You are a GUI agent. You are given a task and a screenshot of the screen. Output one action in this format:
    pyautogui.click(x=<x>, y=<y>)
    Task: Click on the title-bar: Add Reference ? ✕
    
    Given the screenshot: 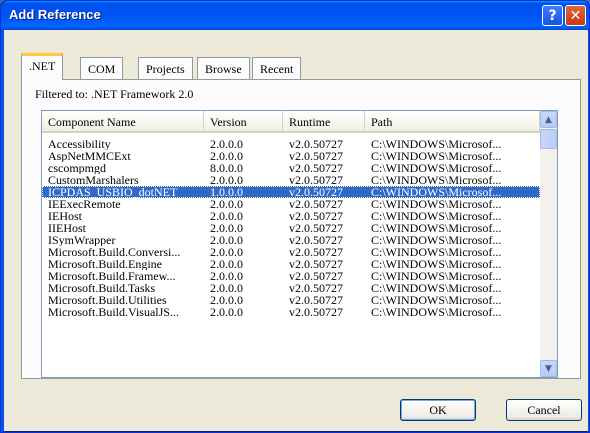 What is the action you would take?
    pyautogui.click(x=295, y=15)
    